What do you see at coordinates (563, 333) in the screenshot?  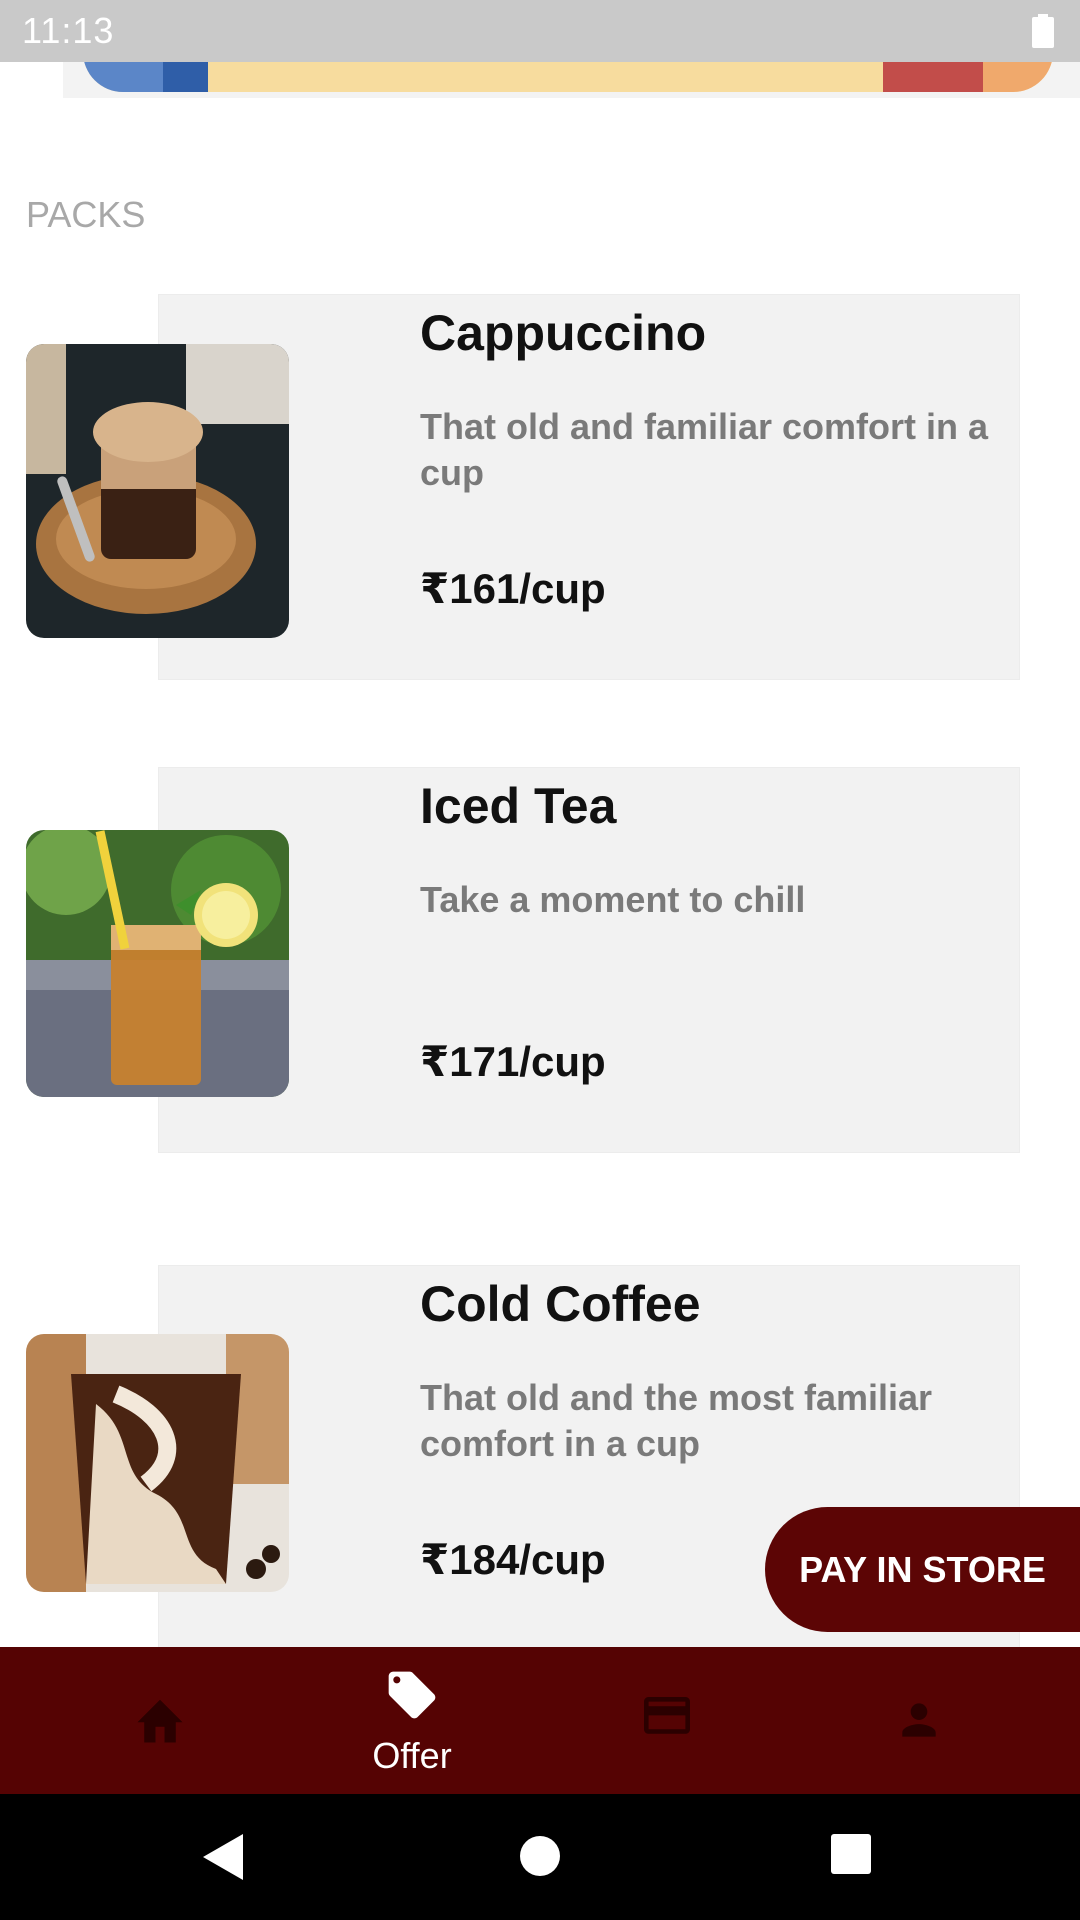 I see `pack-name: Cappuccino` at bounding box center [563, 333].